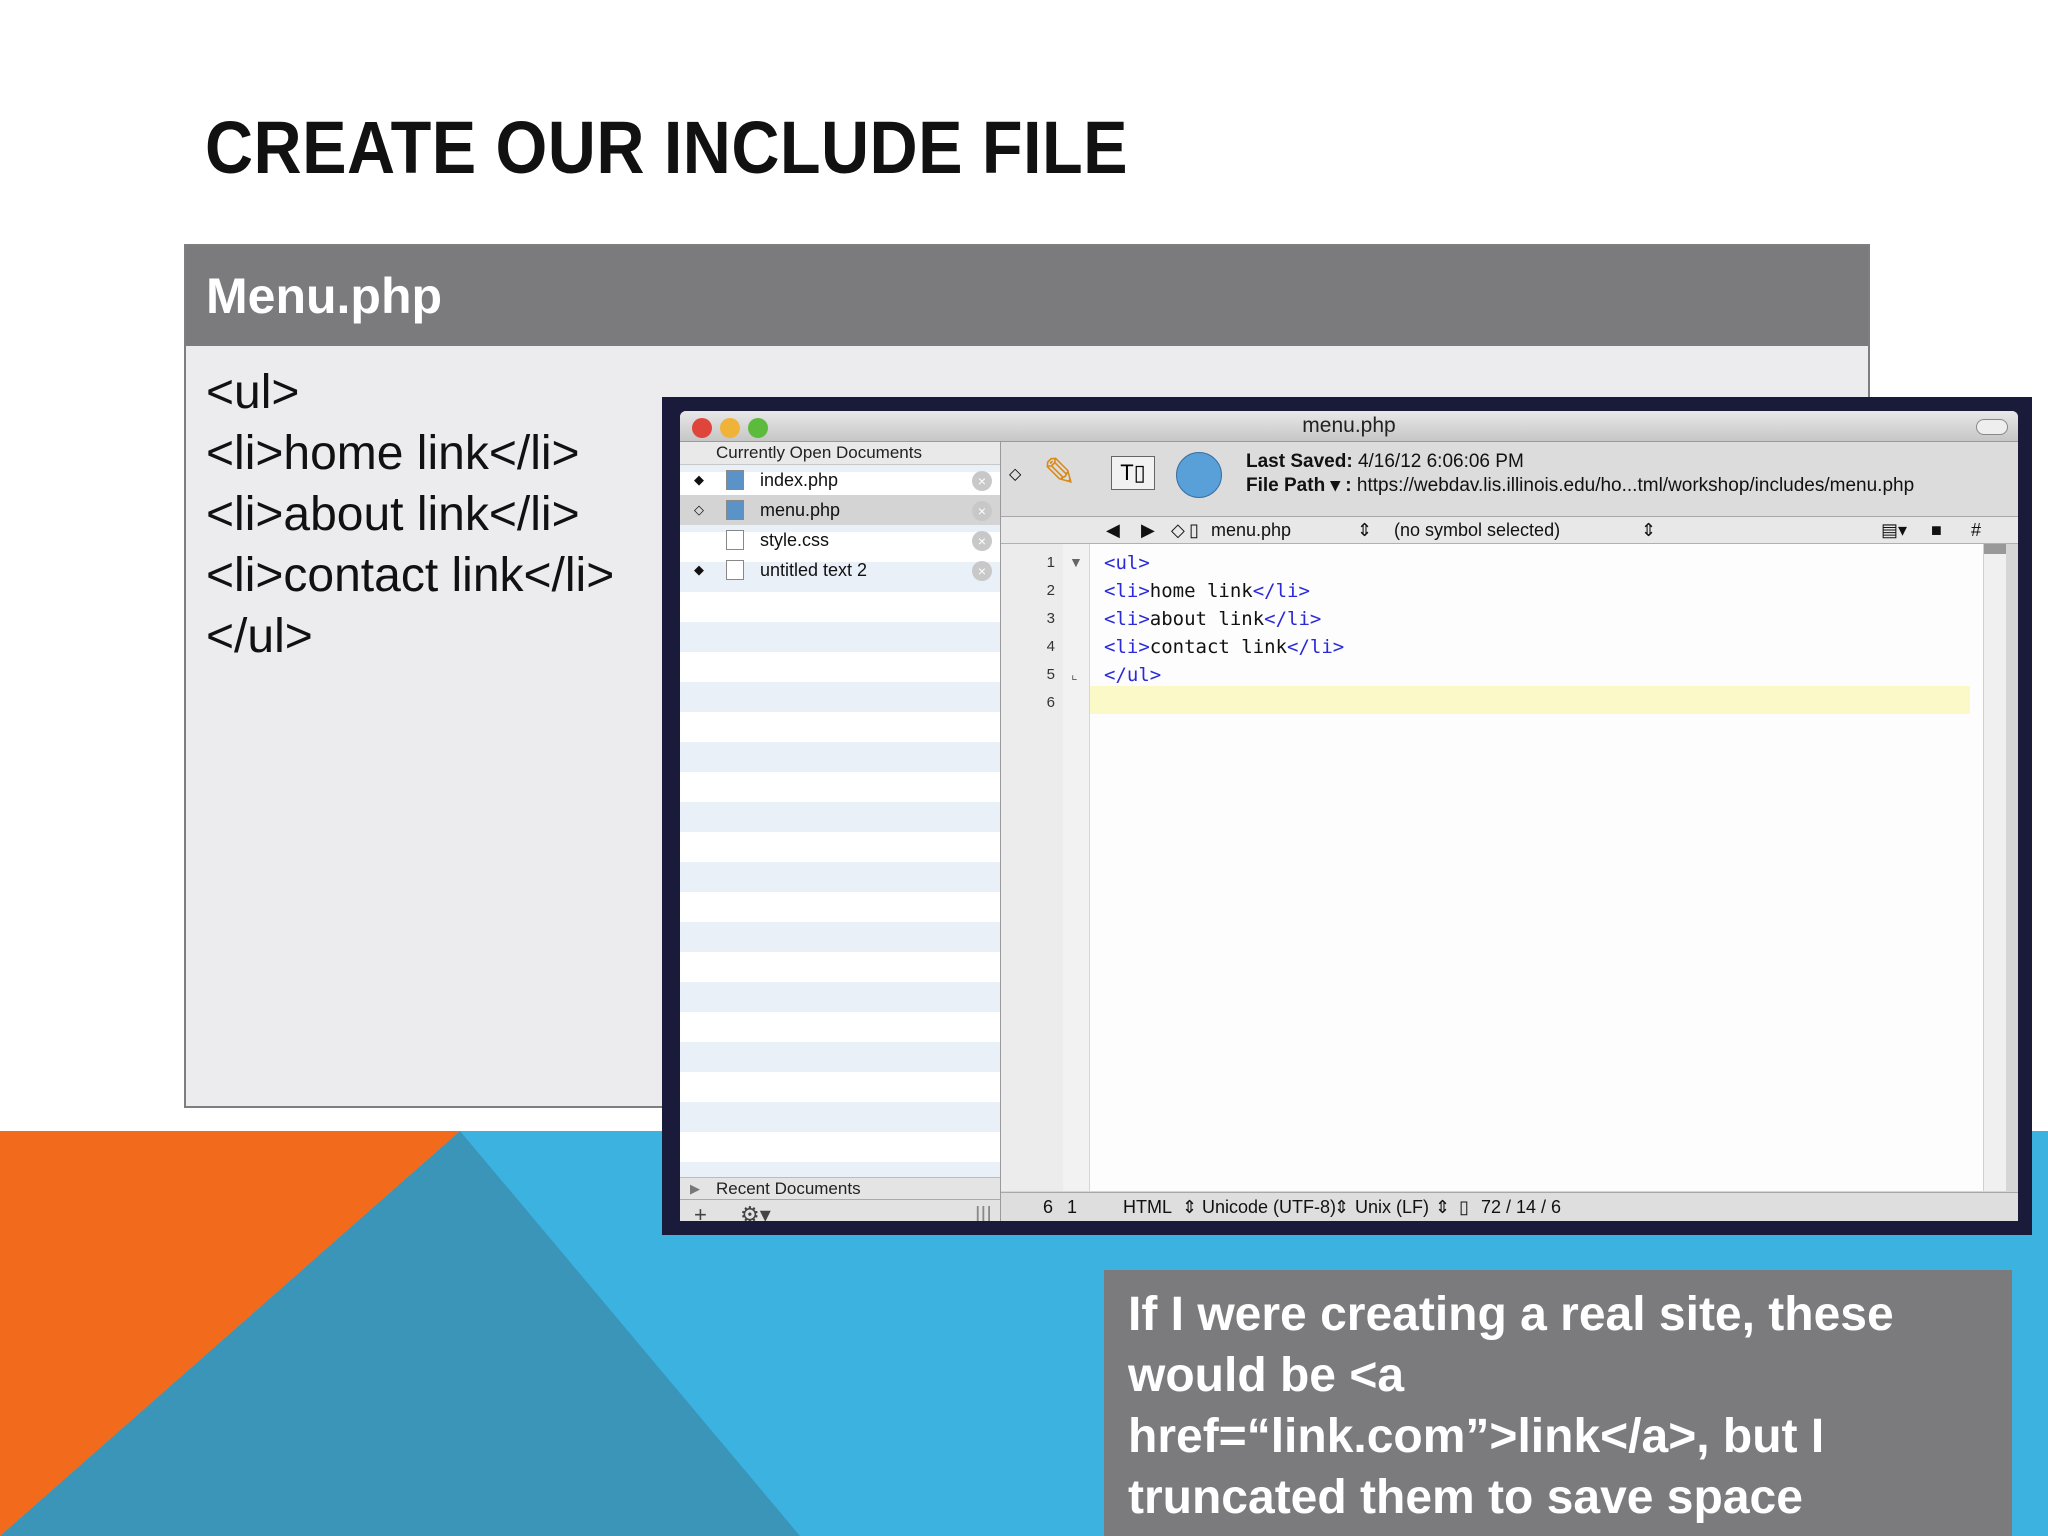 This screenshot has height=1536, width=2048. What do you see at coordinates (1076, 562) in the screenshot?
I see `fold-triangle-icon: ▼` at bounding box center [1076, 562].